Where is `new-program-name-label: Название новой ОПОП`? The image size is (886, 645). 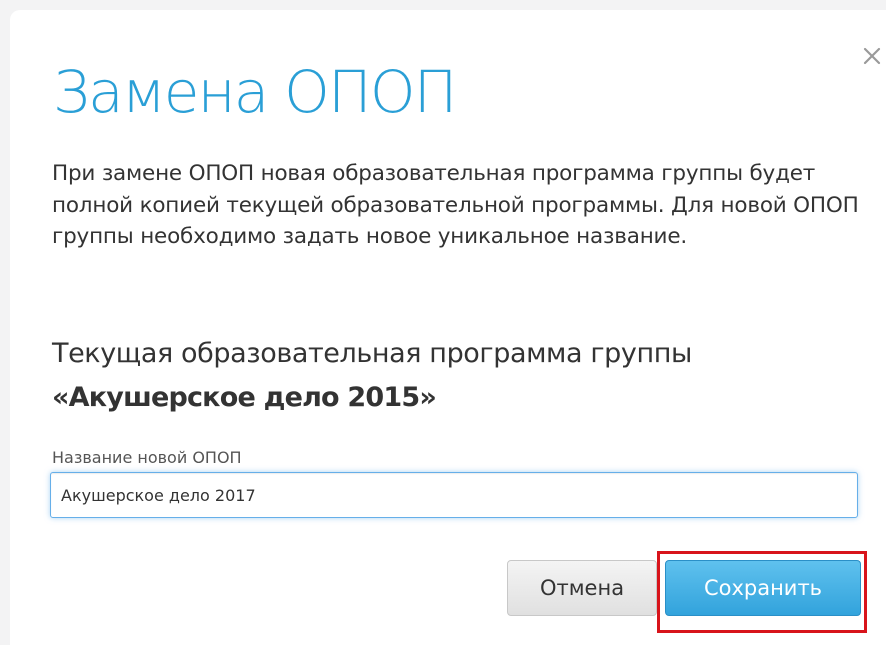
new-program-name-label: Название новой ОПОП is located at coordinates (147, 457).